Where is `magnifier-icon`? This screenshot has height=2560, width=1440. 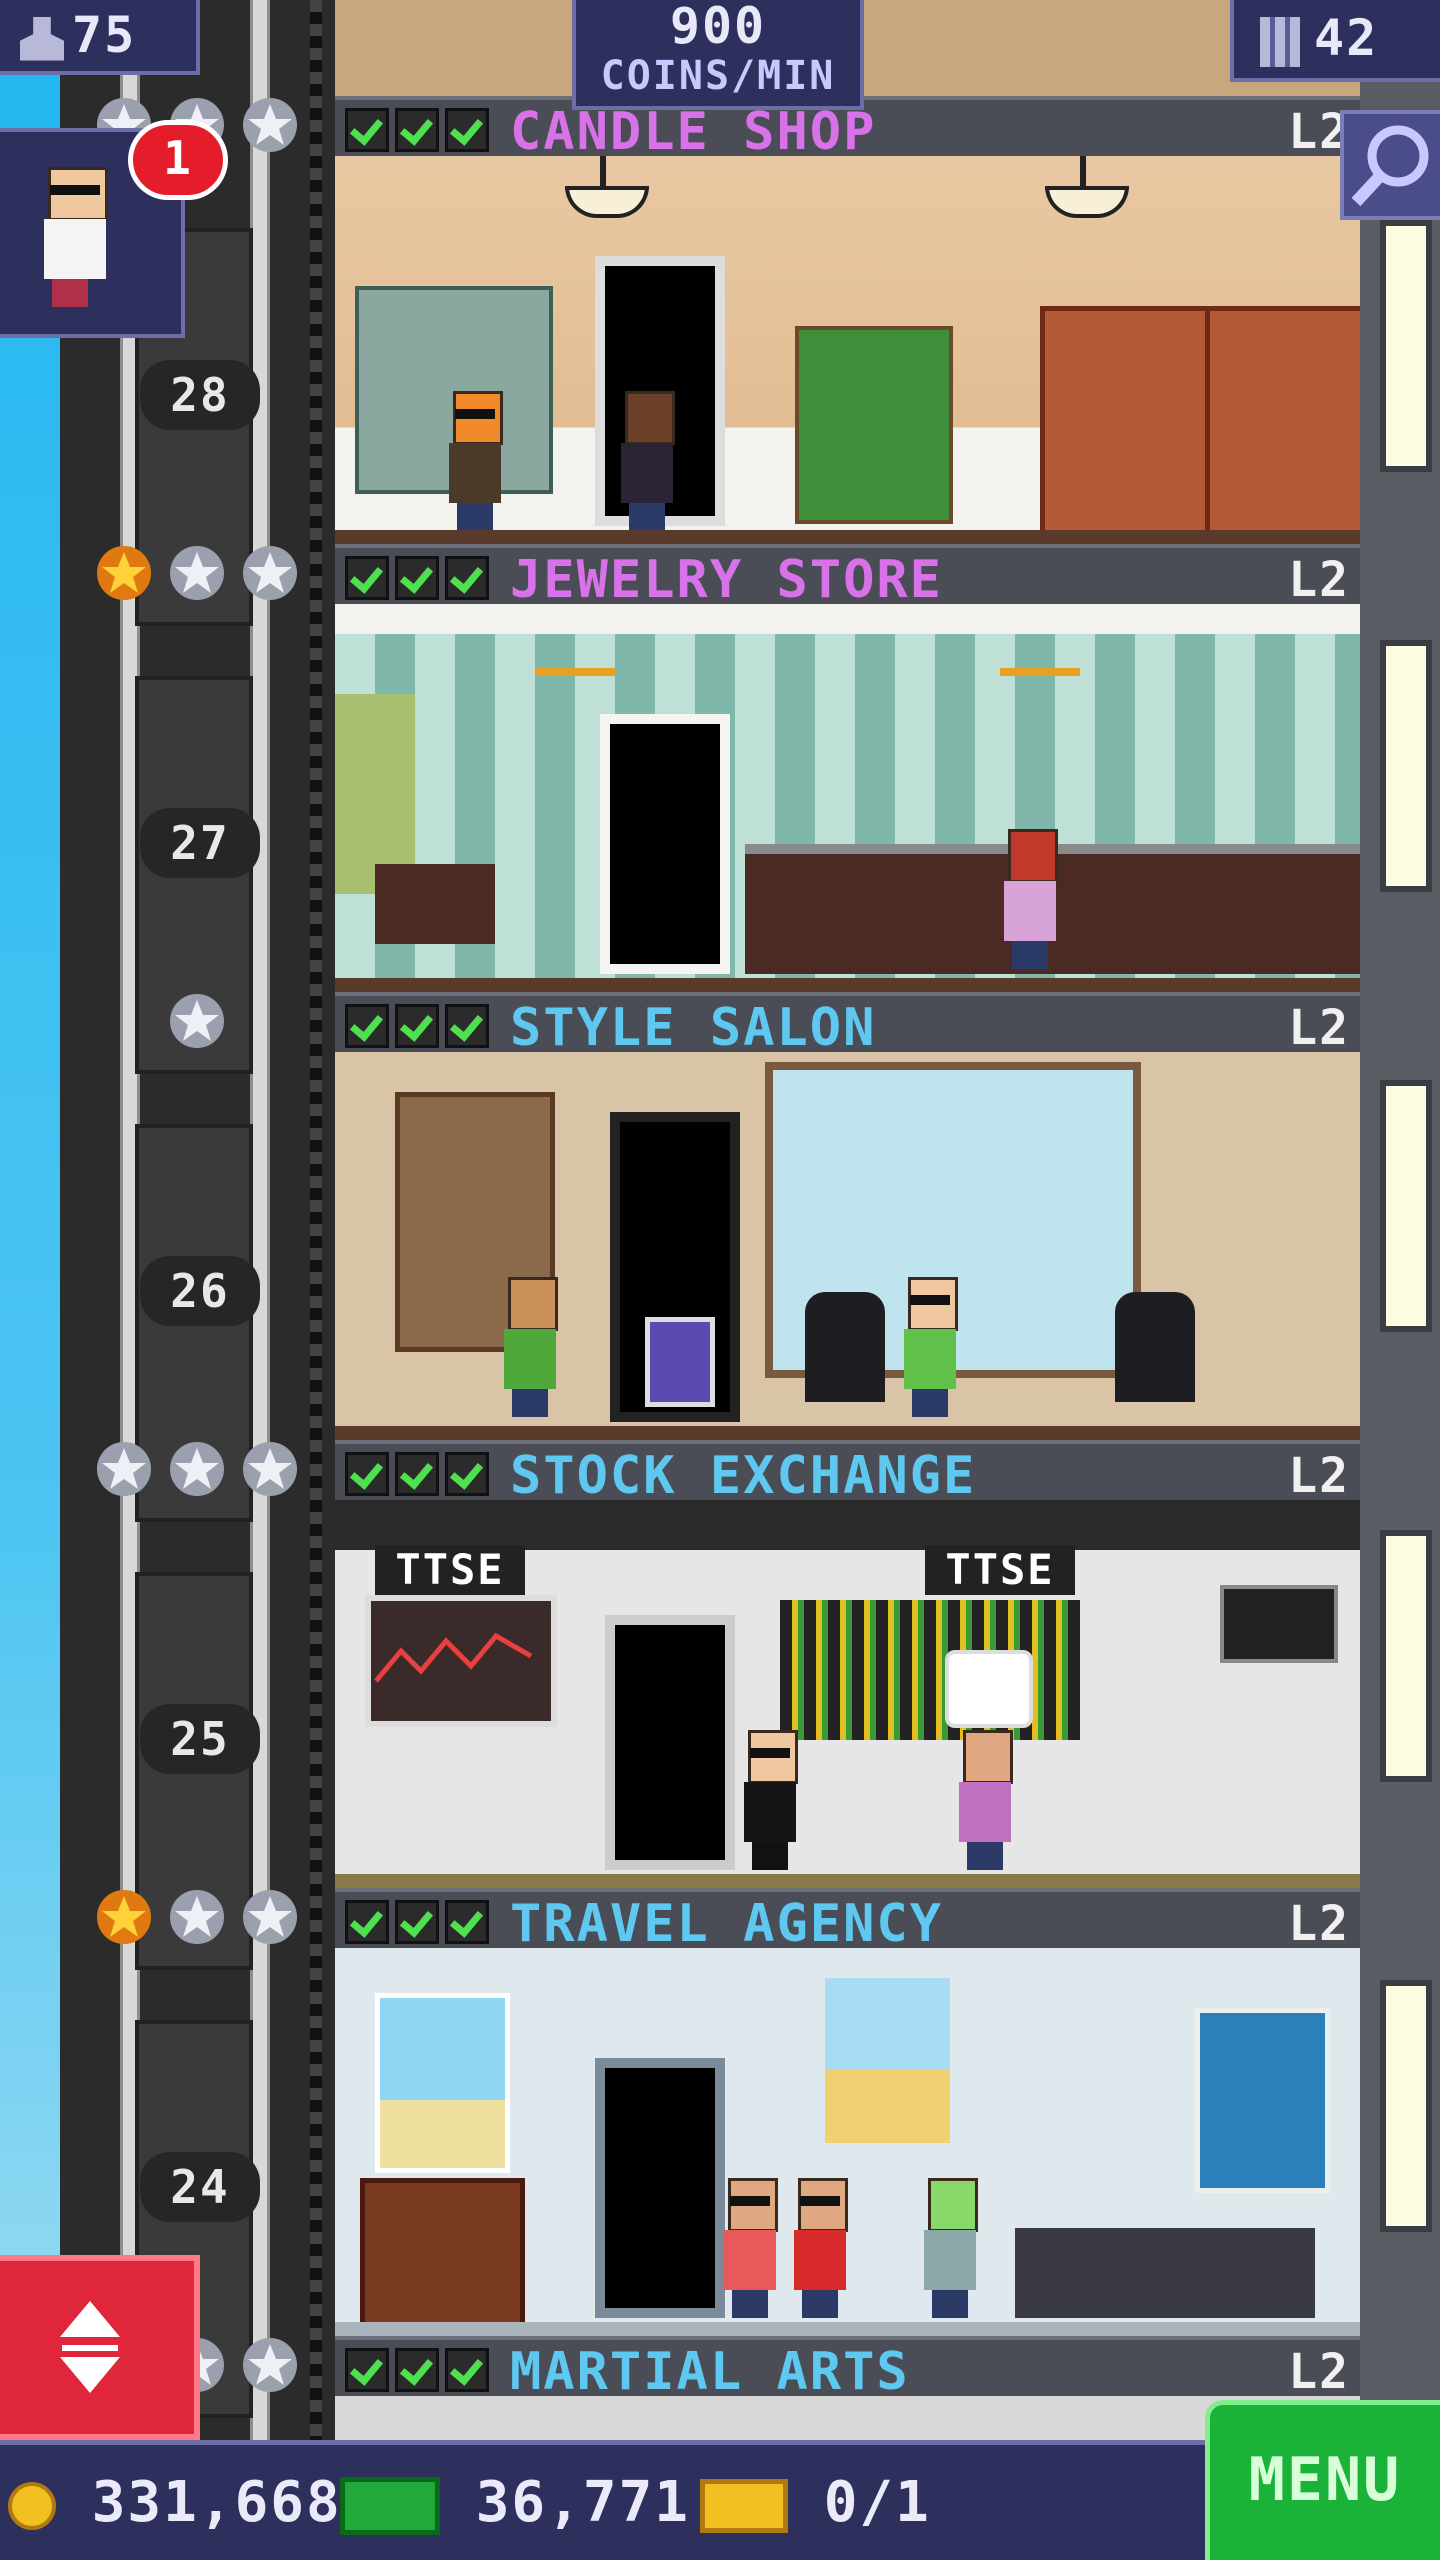
magnifier-icon is located at coordinates (1390, 166).